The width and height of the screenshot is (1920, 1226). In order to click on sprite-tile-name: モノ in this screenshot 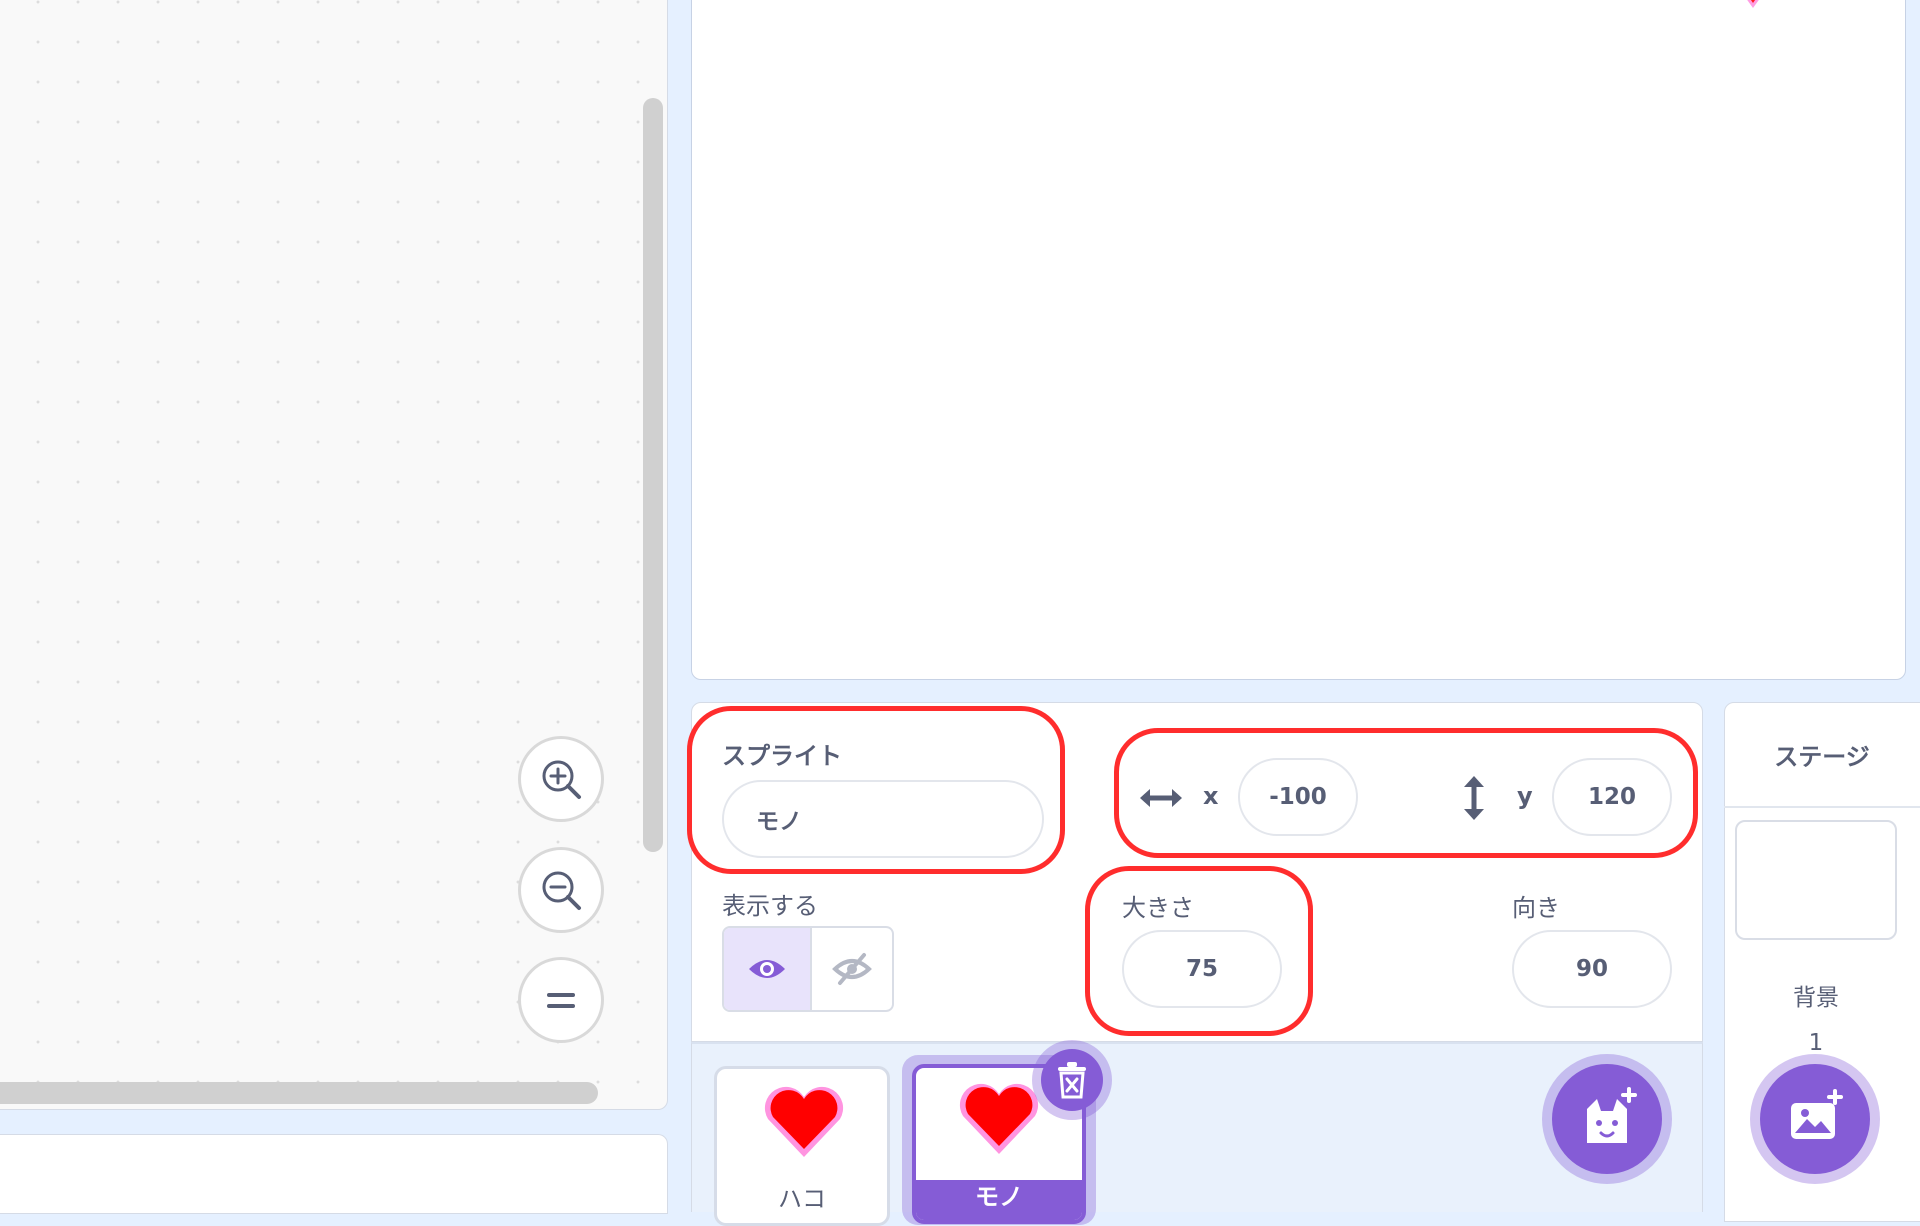, I will do `click(999, 1200)`.